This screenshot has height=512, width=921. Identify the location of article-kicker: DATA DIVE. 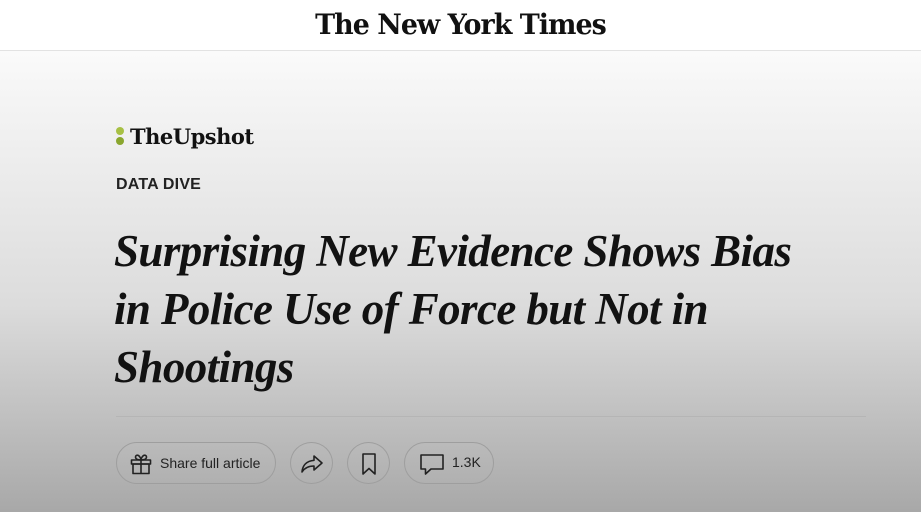
(159, 184).